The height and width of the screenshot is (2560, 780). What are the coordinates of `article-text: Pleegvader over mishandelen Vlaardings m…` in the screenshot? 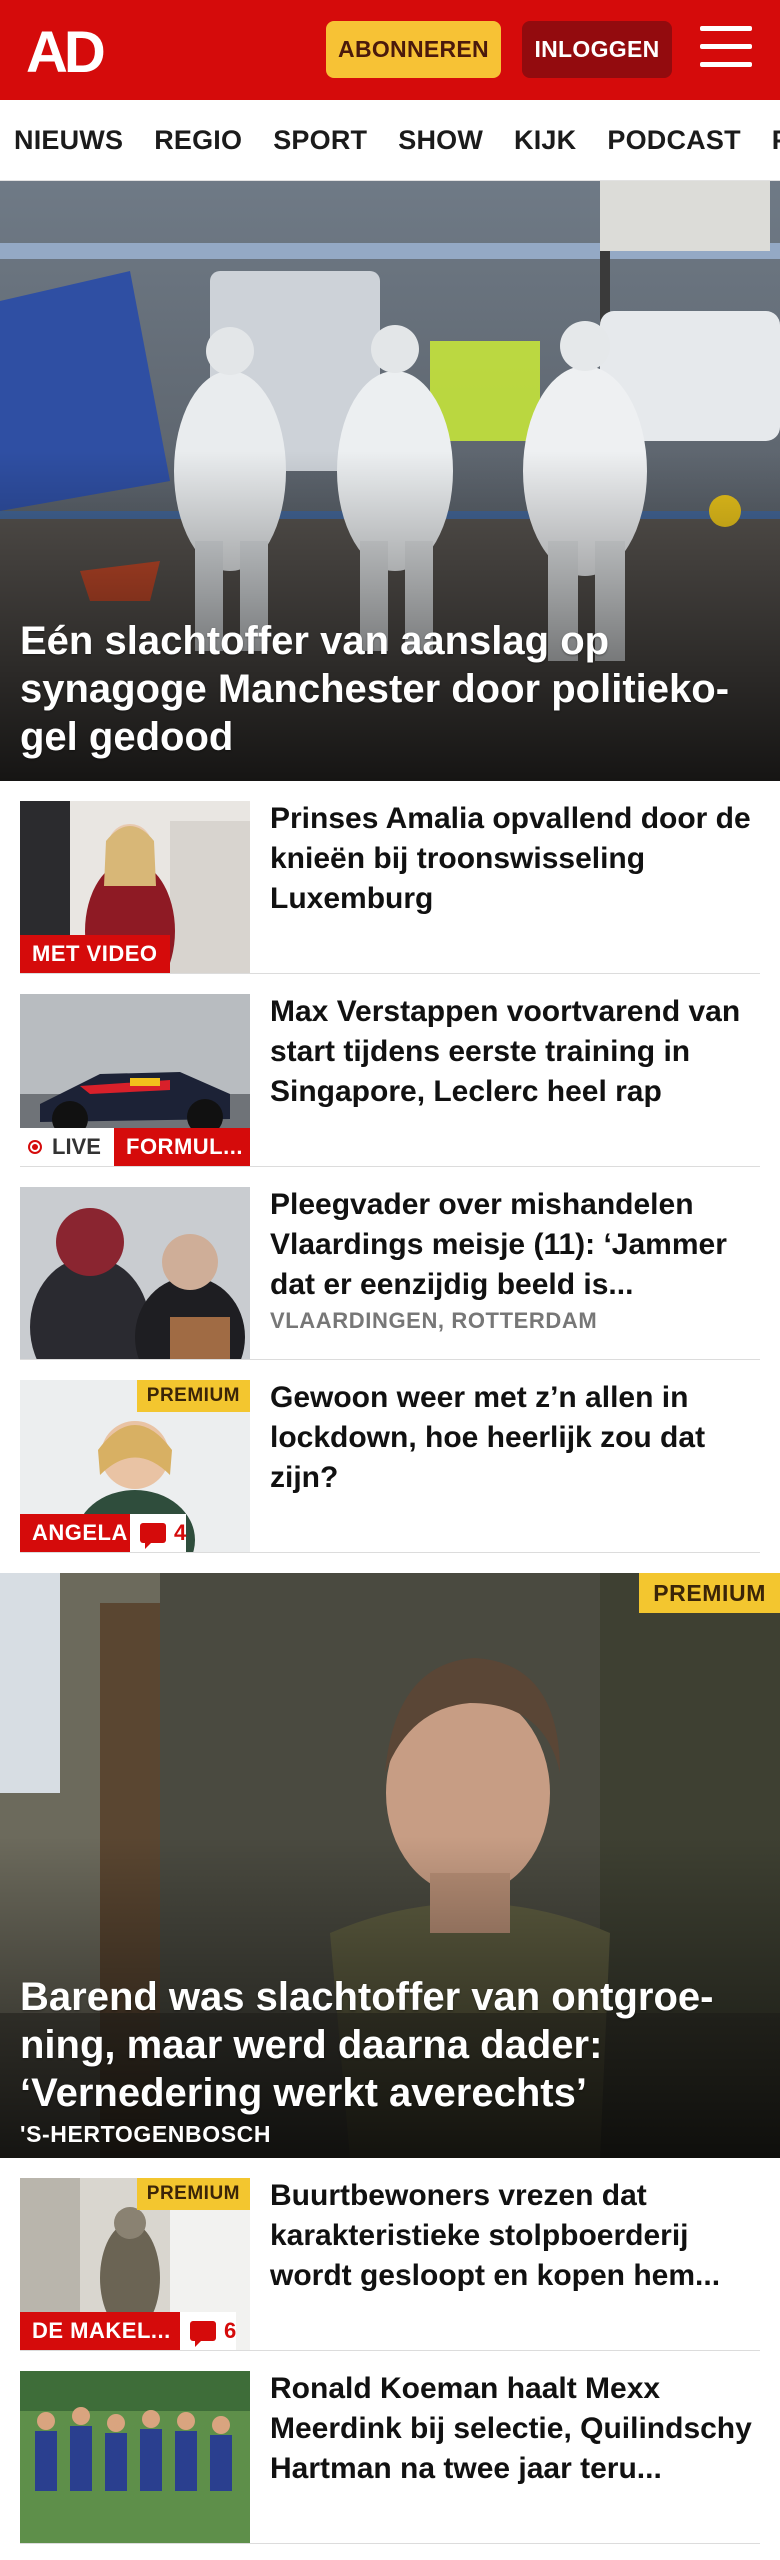 It's located at (515, 1260).